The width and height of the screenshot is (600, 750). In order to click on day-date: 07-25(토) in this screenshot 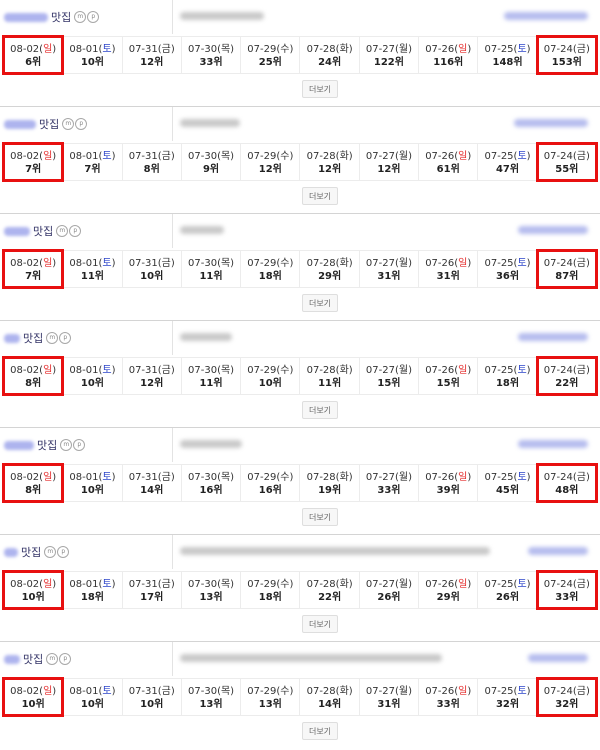, I will do `click(507, 370)`.